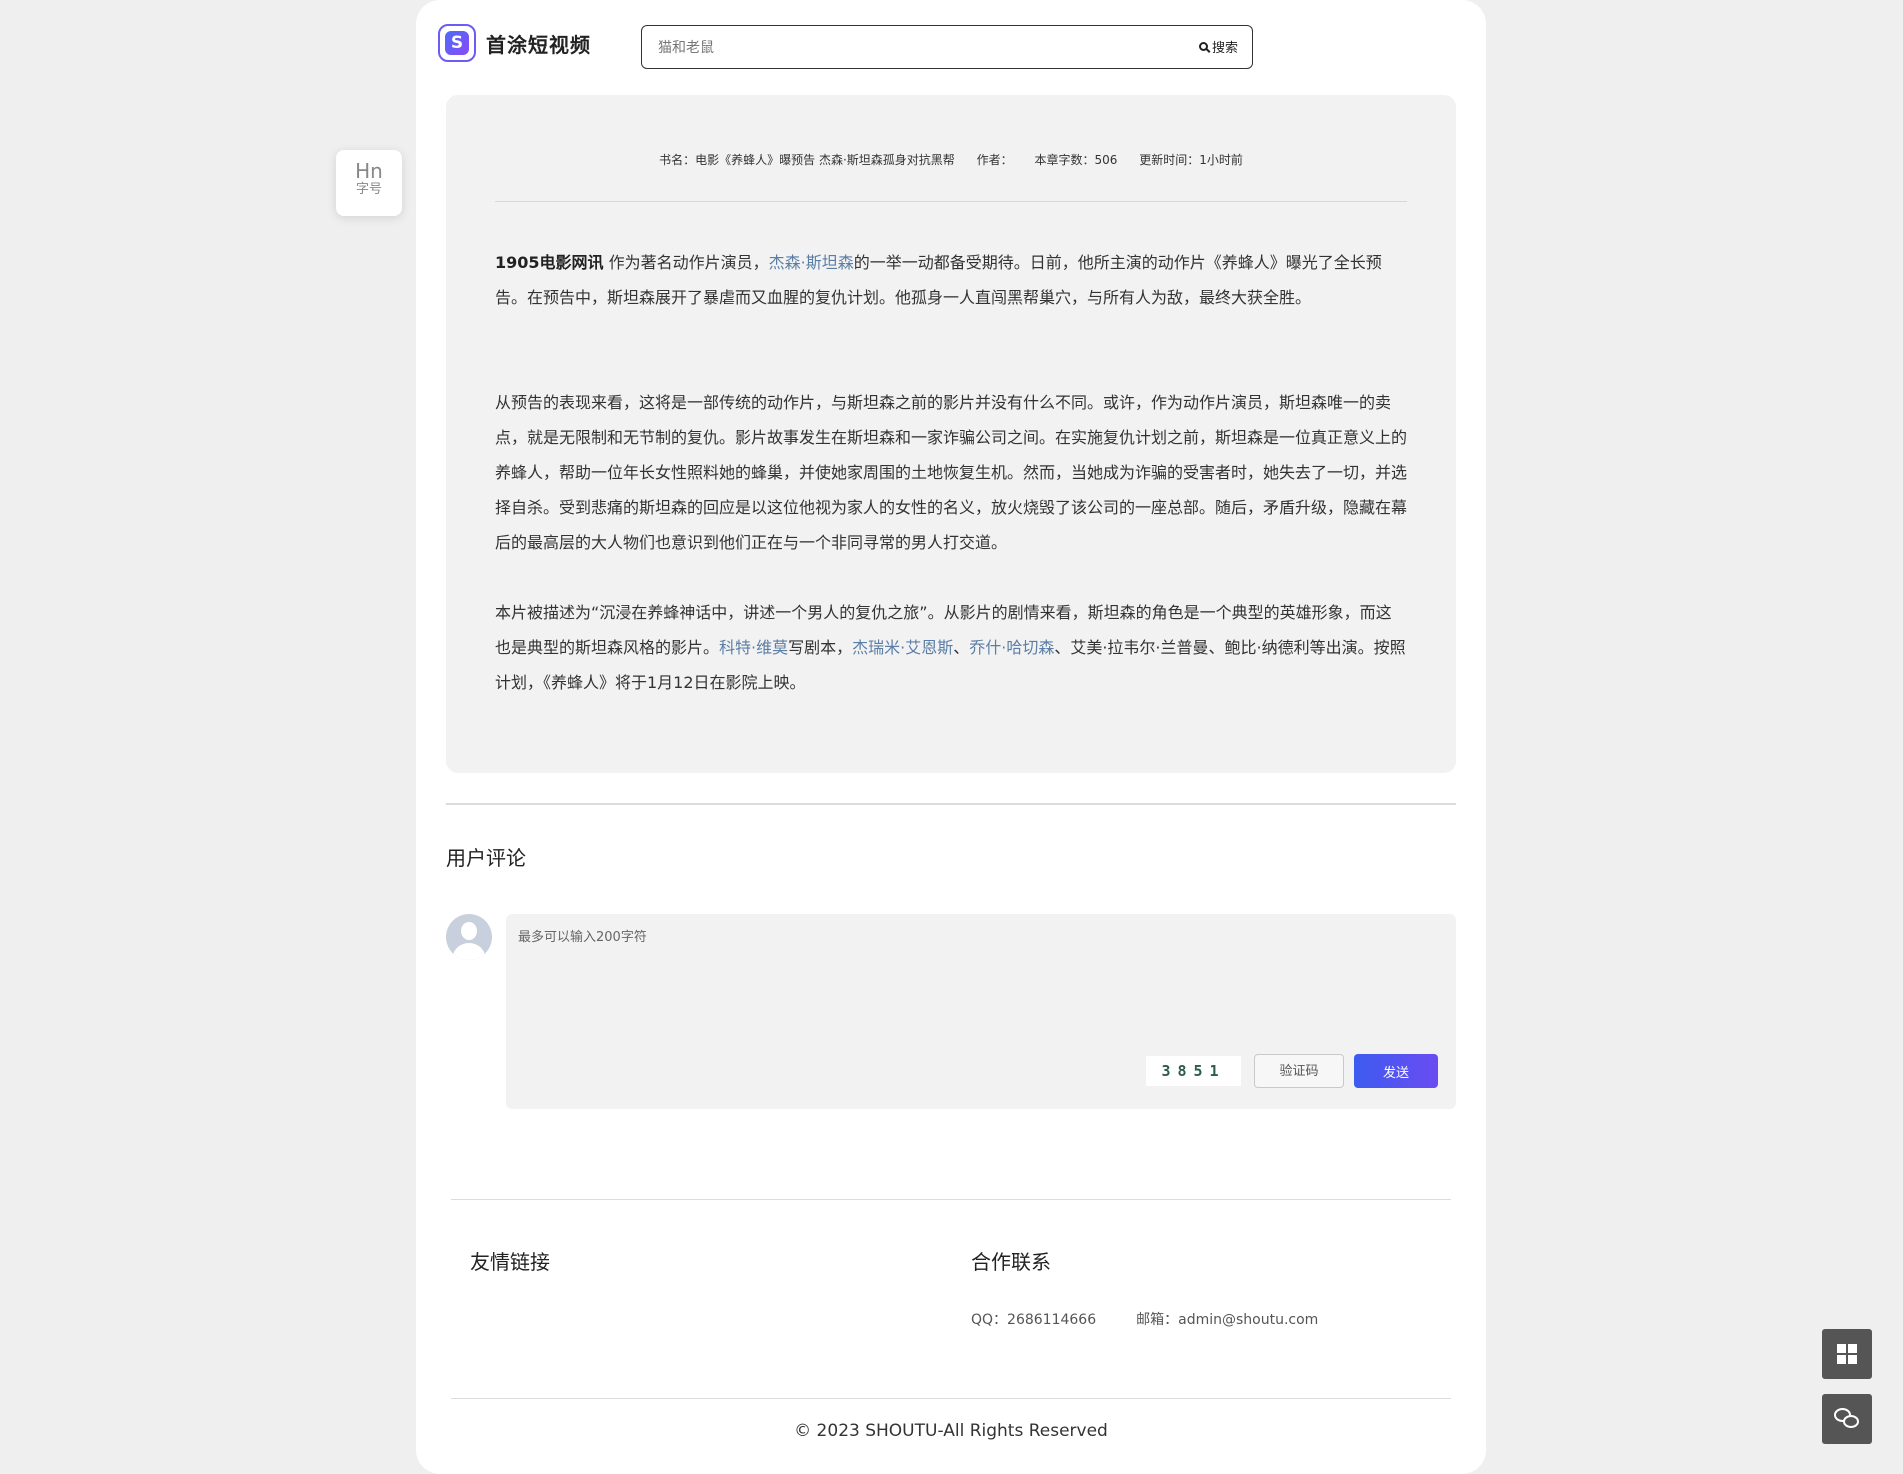  I want to click on friend-links-title: 友情链接, so click(510, 1262).